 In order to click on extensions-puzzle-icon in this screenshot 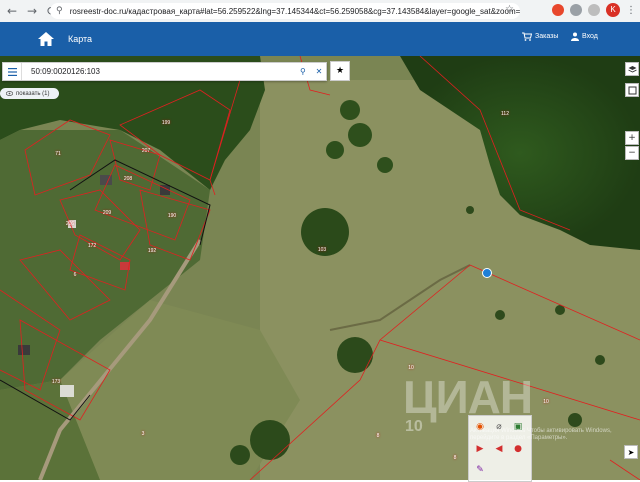, I will do `click(576, 10)`.